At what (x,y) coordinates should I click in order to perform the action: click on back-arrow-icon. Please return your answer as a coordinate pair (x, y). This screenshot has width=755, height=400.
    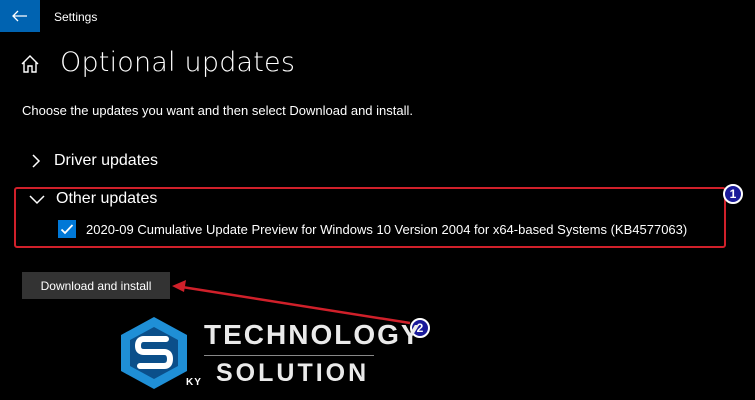
    Looking at the image, I should click on (19, 16).